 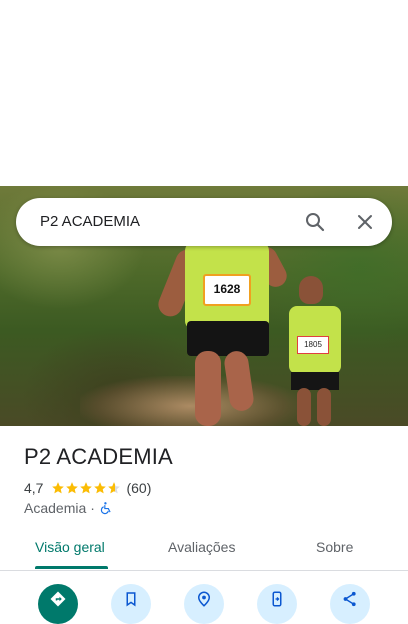 I want to click on directions-icon, so click(x=58, y=599).